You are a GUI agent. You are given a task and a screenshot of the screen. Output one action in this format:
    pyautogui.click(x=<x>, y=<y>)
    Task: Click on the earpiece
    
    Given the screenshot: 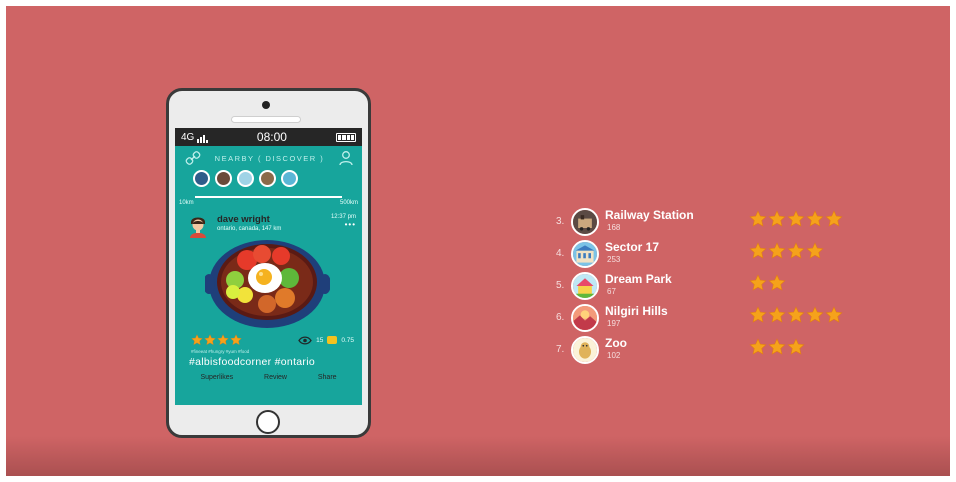 What is the action you would take?
    pyautogui.click(x=266, y=119)
    